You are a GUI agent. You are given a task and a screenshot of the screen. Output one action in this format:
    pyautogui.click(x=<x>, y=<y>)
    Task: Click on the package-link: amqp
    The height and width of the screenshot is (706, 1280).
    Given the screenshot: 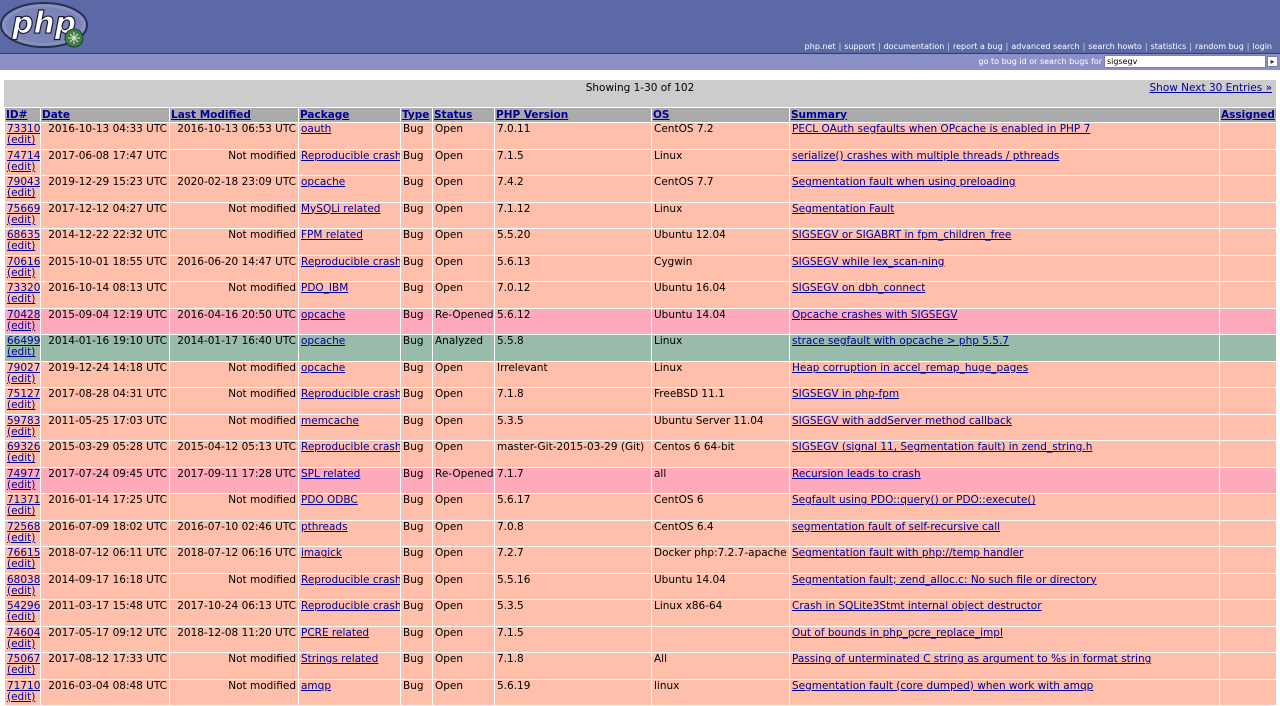 What is the action you would take?
    pyautogui.click(x=316, y=686)
    